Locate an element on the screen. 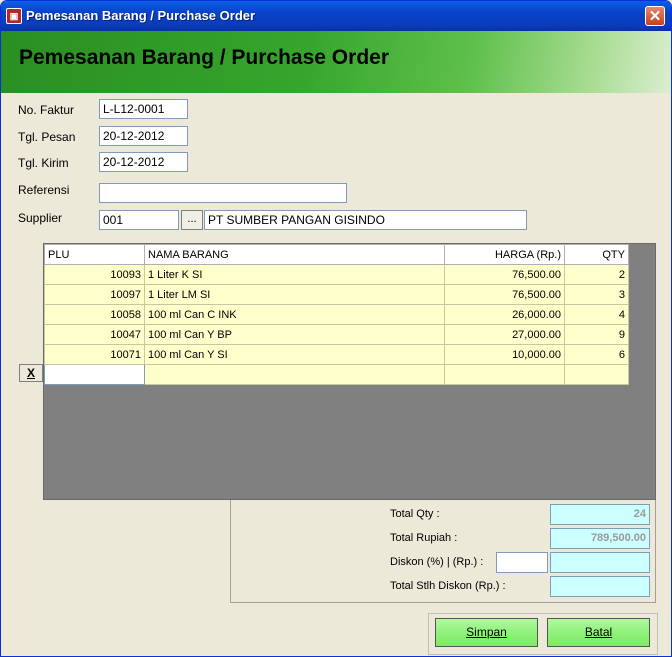 This screenshot has width=672, height=657. plu-cell: 10071 is located at coordinates (94, 354).